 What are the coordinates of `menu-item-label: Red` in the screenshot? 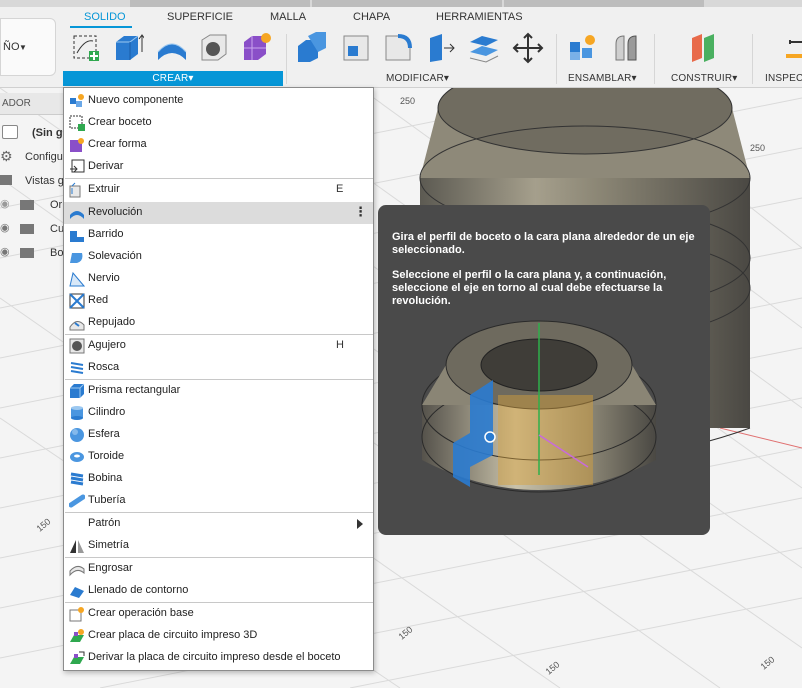 It's located at (98, 300).